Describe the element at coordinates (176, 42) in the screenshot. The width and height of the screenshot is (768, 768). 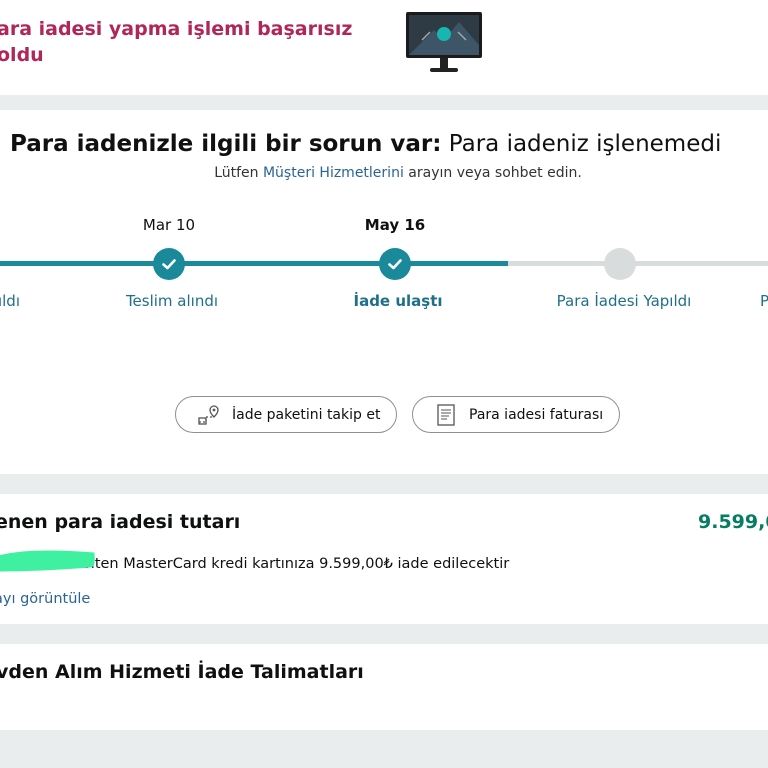
I see `refund-failed-title: ara iadesi yapma işlemi başarısız oldu` at that location.